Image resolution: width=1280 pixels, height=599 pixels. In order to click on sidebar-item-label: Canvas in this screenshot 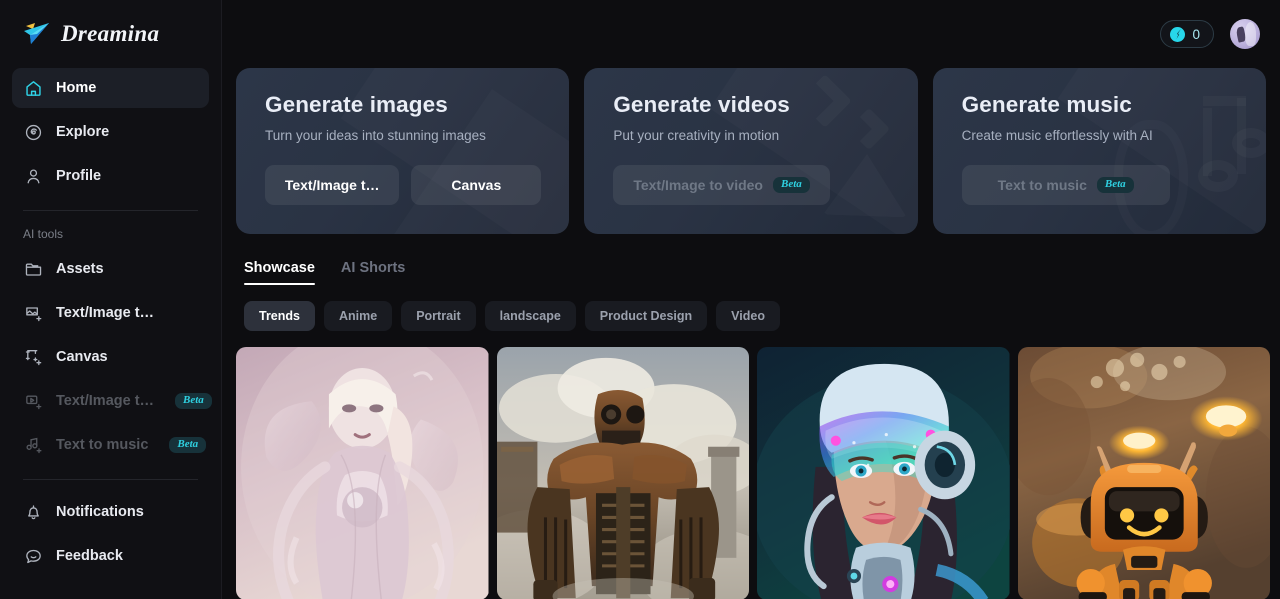, I will do `click(82, 357)`.